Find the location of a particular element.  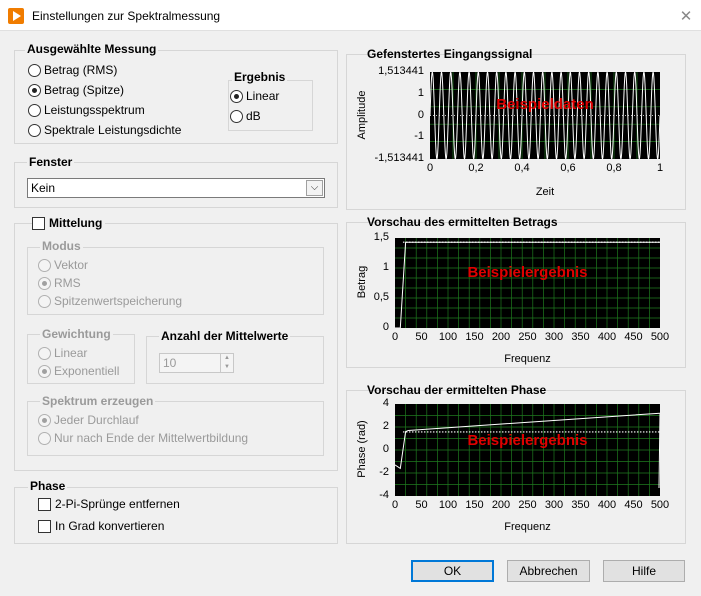

average-count-input: 10 ▲ ▼ is located at coordinates (196, 363).